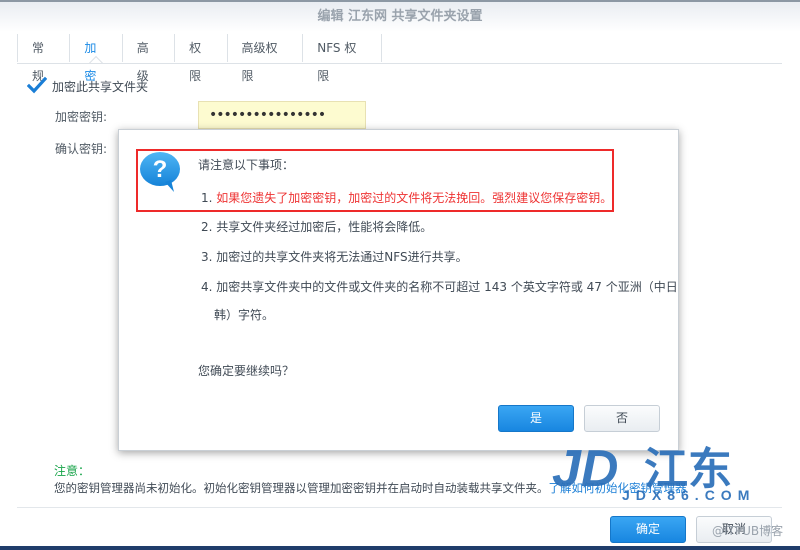 This screenshot has width=800, height=550. I want to click on dialog-heading: 请注意以下事项：, so click(246, 165).